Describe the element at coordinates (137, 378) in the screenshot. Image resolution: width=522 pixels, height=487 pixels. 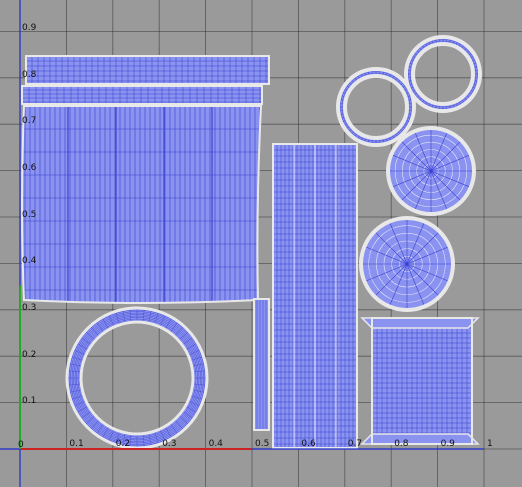
I see `uv-island-ring-large` at that location.